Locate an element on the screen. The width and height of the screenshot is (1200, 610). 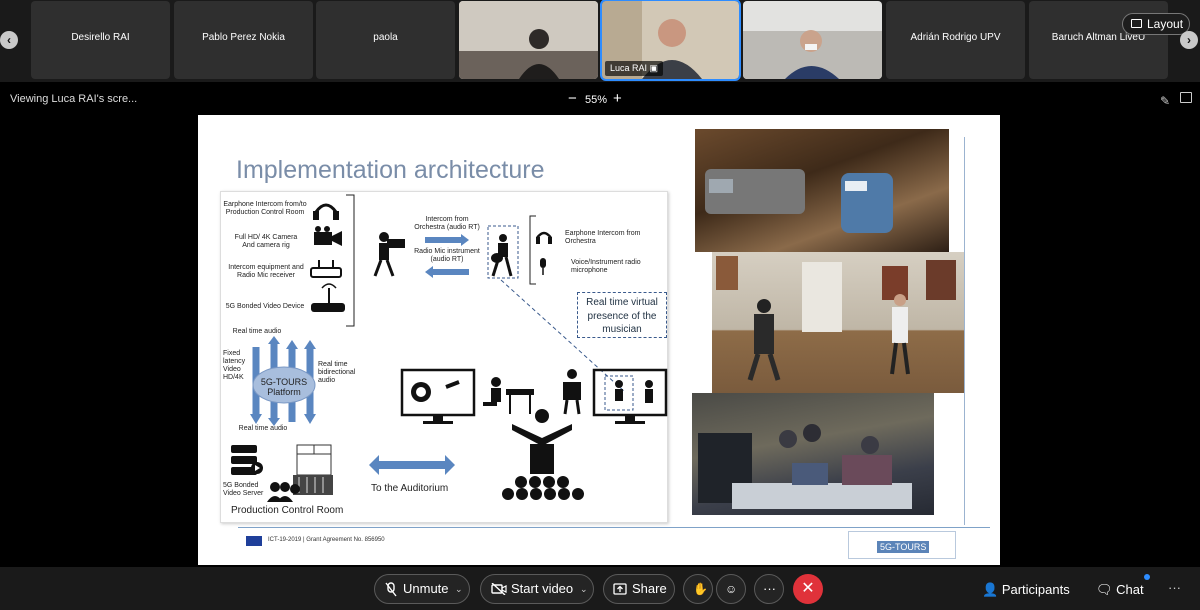
unmute-button: Unmute ⌄ is located at coordinates (422, 589).